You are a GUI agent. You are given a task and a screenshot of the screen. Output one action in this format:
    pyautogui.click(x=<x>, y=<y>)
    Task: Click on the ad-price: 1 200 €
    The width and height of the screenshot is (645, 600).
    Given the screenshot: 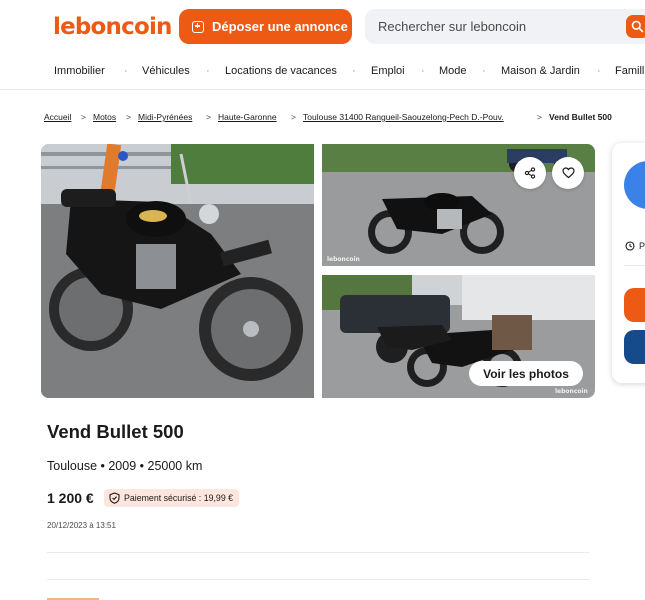 What is the action you would take?
    pyautogui.click(x=70, y=498)
    